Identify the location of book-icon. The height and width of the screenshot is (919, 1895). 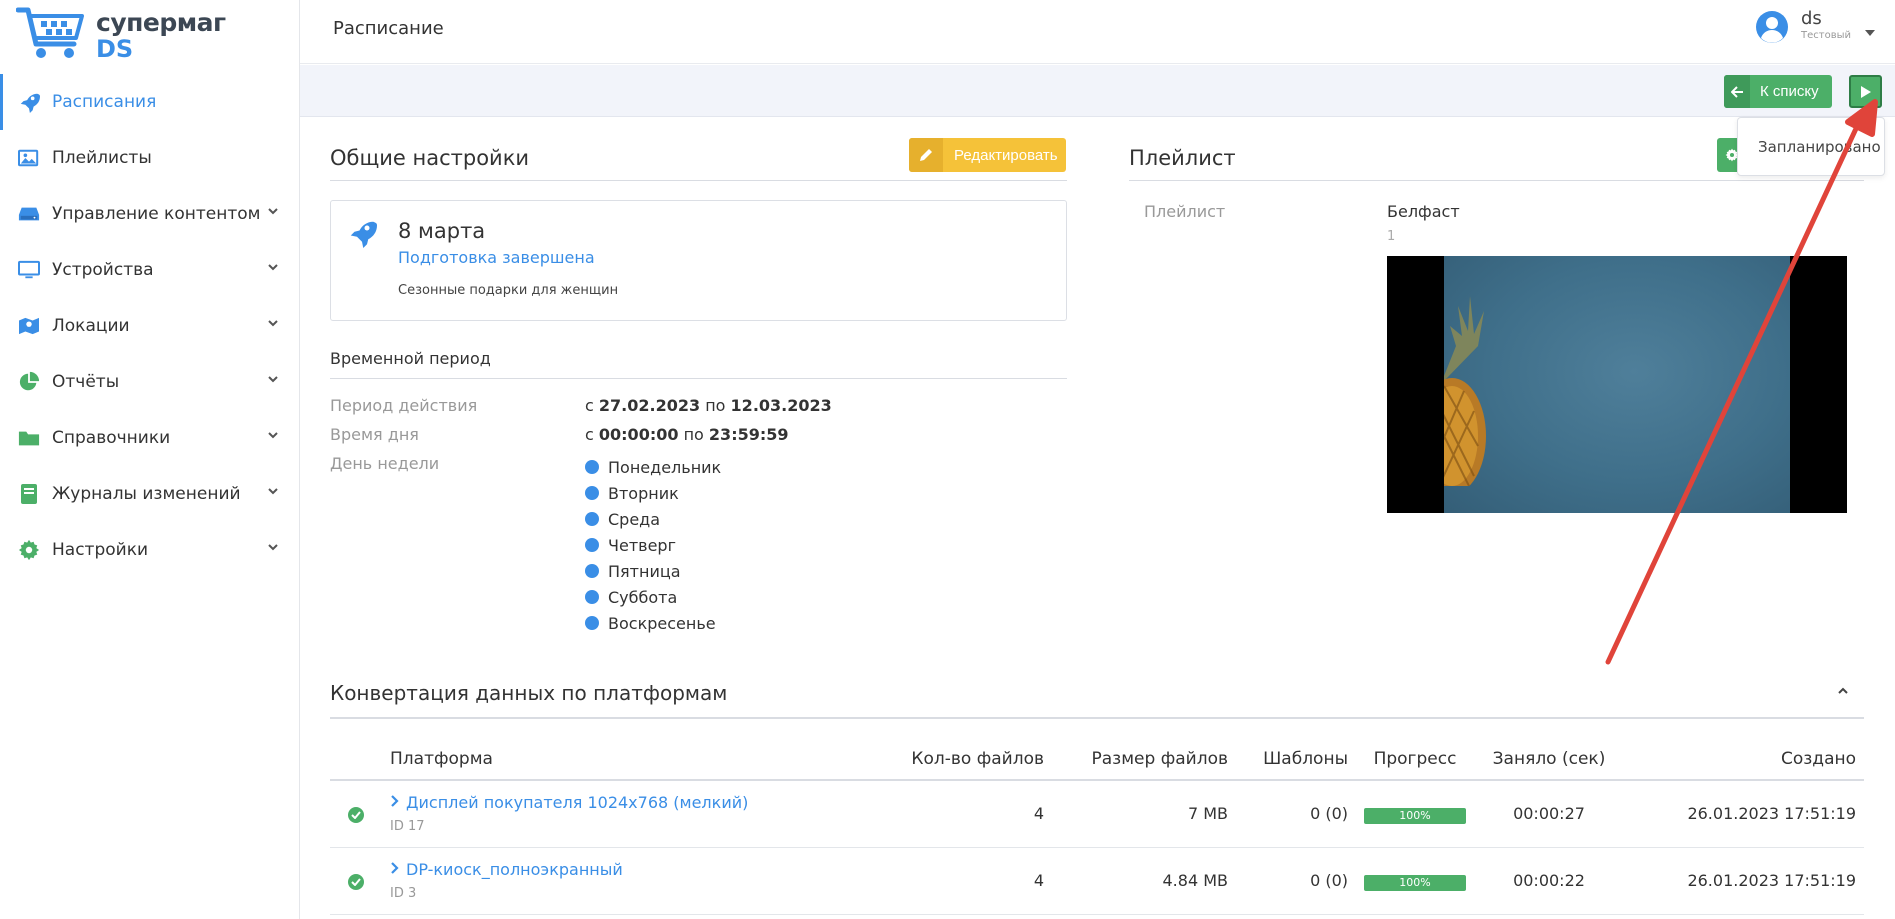
(29, 494).